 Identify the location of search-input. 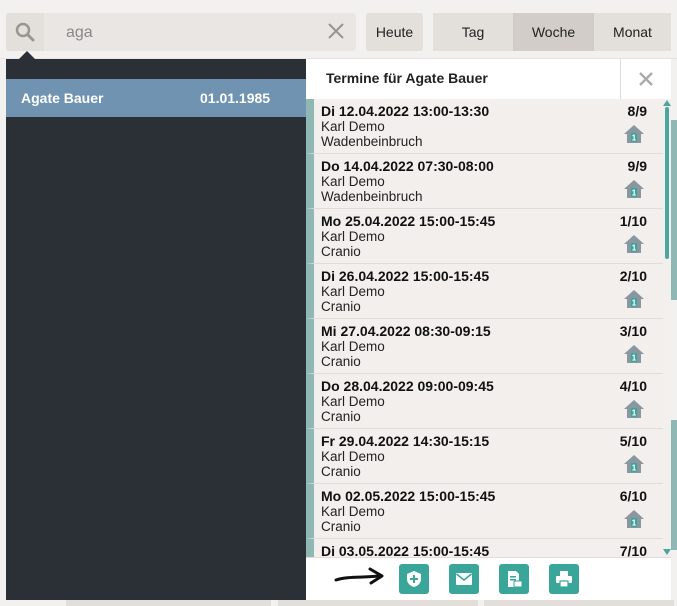
(191, 33).